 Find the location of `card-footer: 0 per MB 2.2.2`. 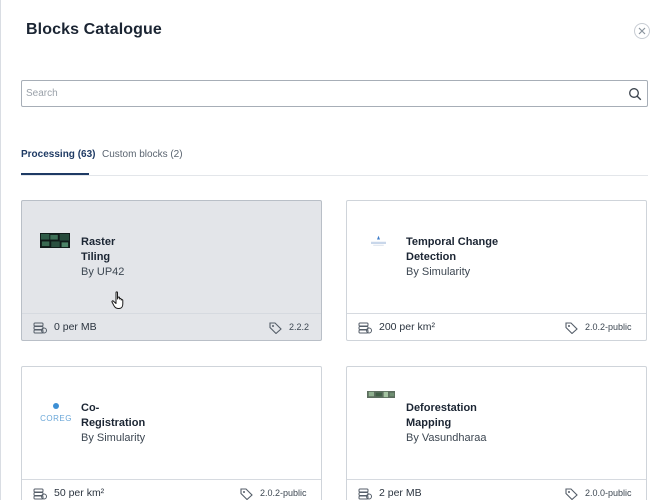

card-footer: 0 per MB 2.2.2 is located at coordinates (171, 327).